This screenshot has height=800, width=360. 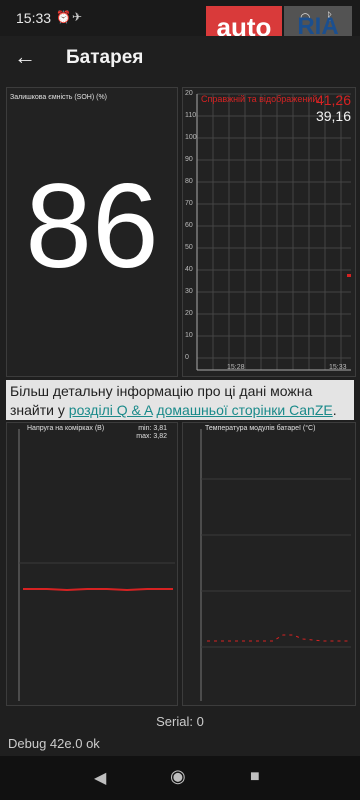 What do you see at coordinates (189, 291) in the screenshot?
I see `y-tick: 30` at bounding box center [189, 291].